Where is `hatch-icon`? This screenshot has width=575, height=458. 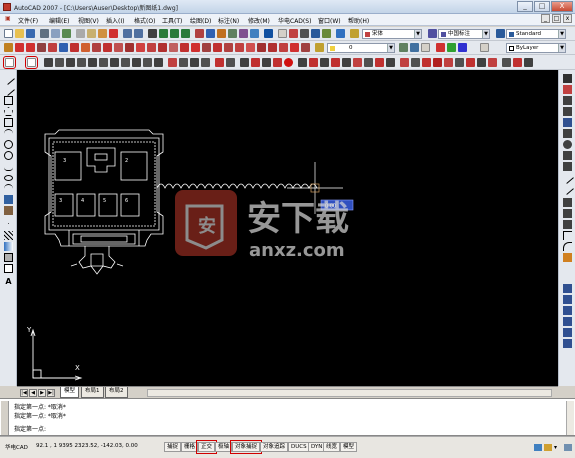
hatch-icon is located at coordinates (8, 235).